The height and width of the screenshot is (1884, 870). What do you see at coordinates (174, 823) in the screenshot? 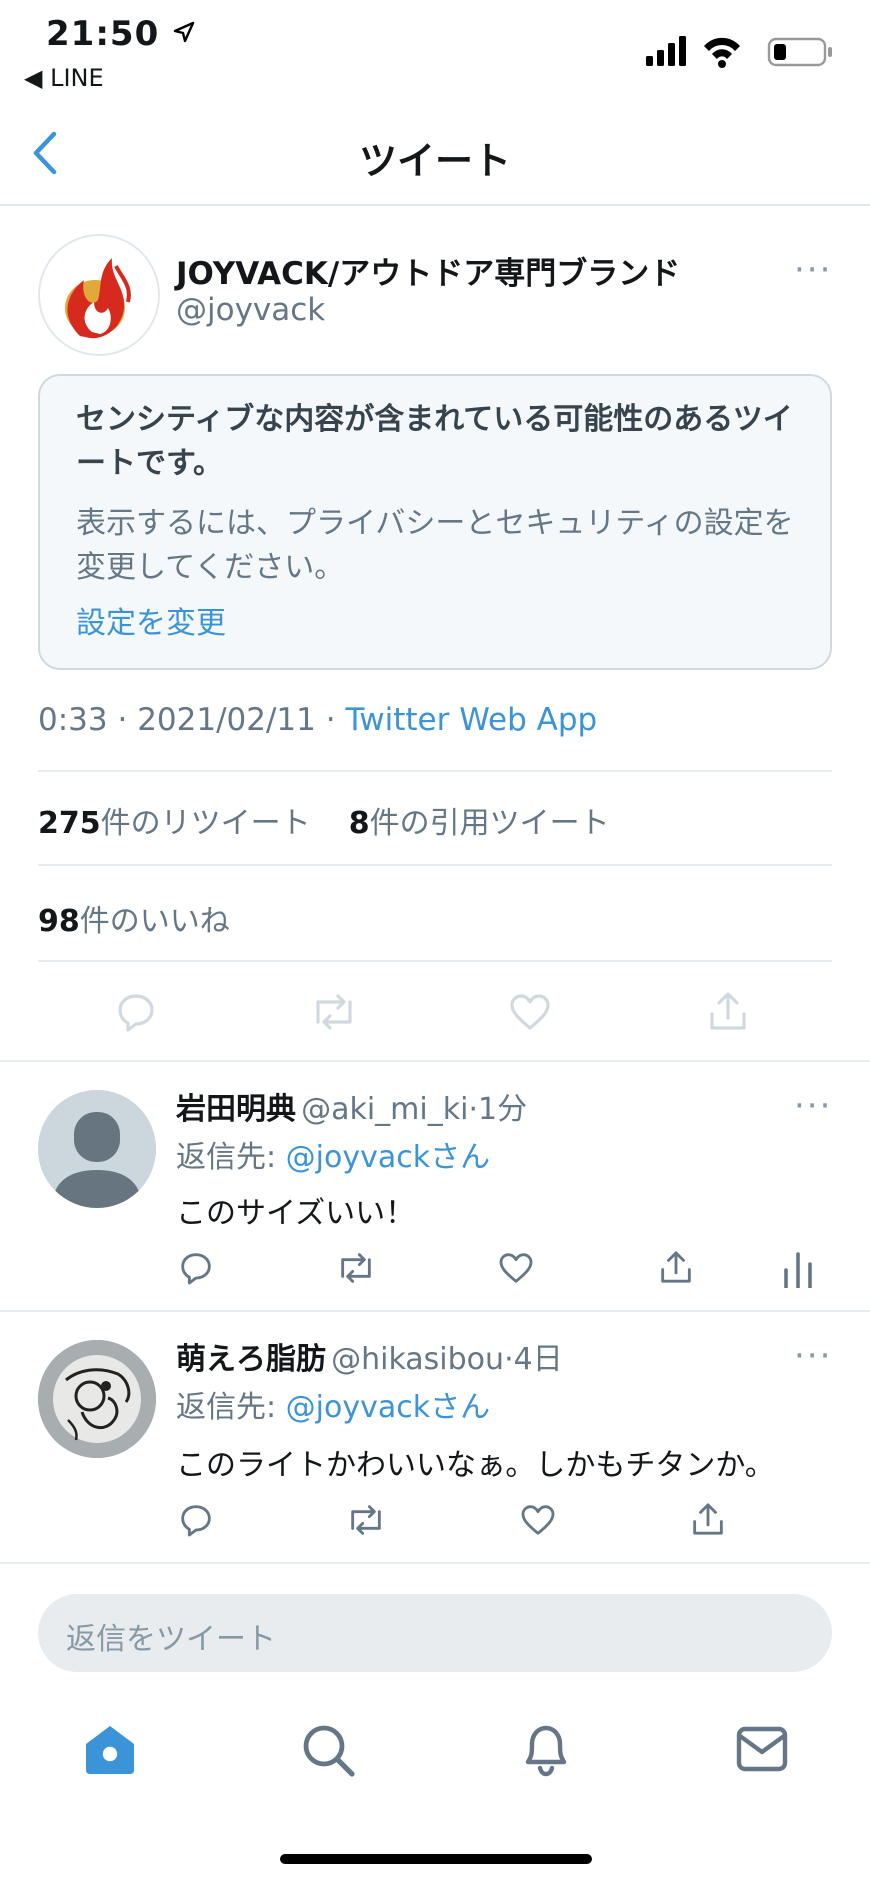
I see `retweets-link: 275件のリツイート` at bounding box center [174, 823].